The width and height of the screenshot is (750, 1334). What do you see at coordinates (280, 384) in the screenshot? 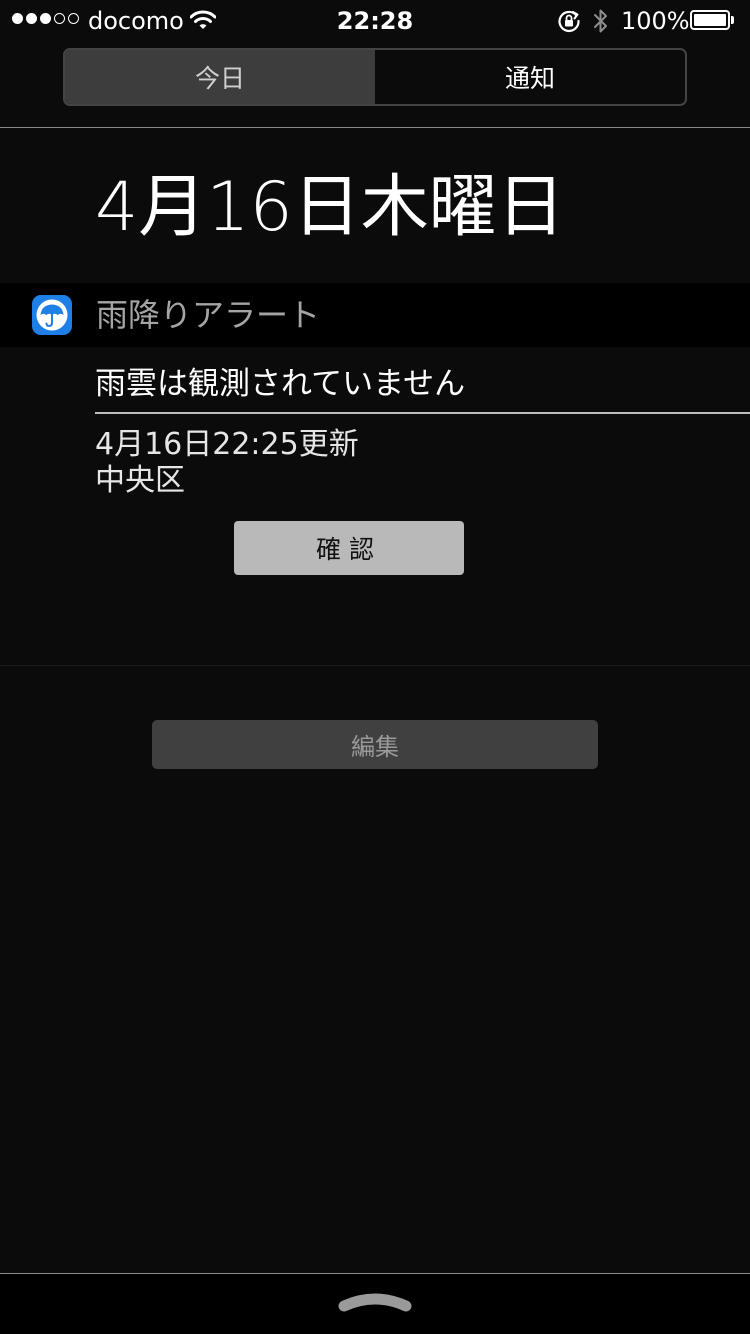
I see `rain-status-message: 雨雲は観測されていません` at bounding box center [280, 384].